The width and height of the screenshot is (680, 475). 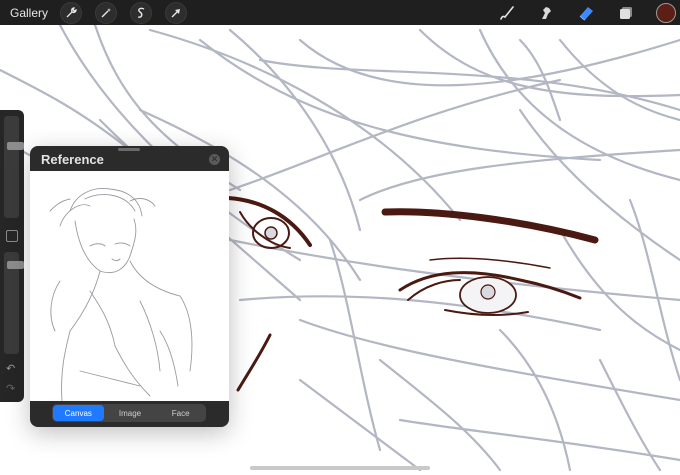 What do you see at coordinates (14, 167) in the screenshot?
I see `brush-size-slider` at bounding box center [14, 167].